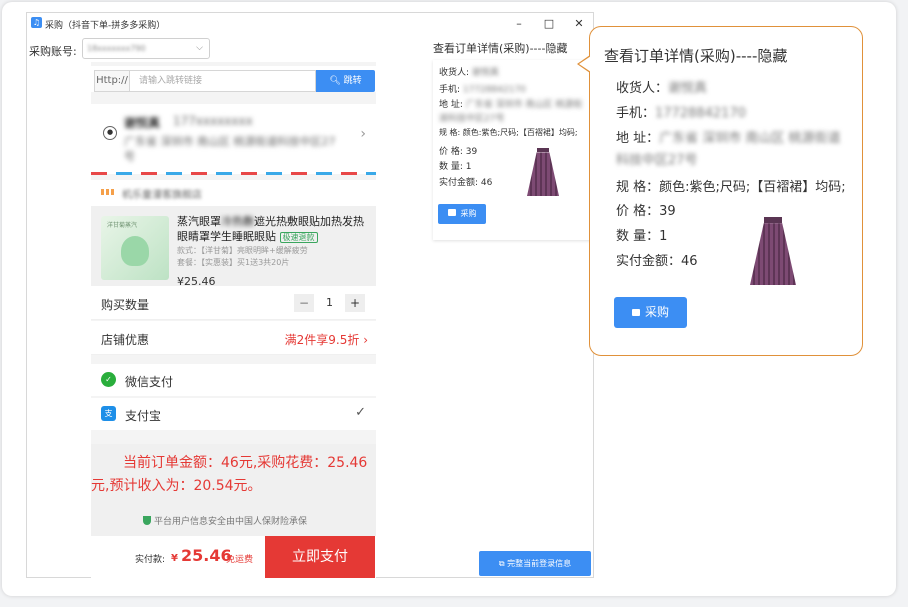 Image resolution: width=908 pixels, height=607 pixels. I want to click on purchase-button: 采购, so click(650, 312).